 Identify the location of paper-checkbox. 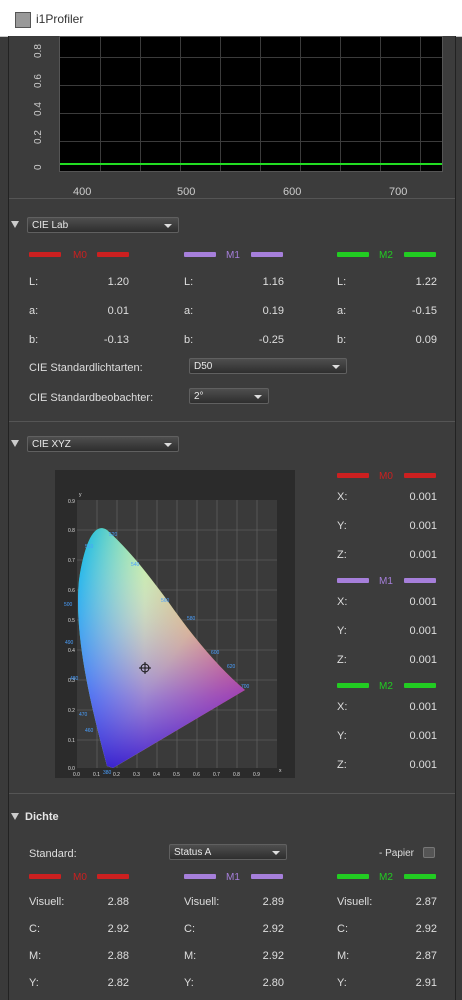
(429, 852).